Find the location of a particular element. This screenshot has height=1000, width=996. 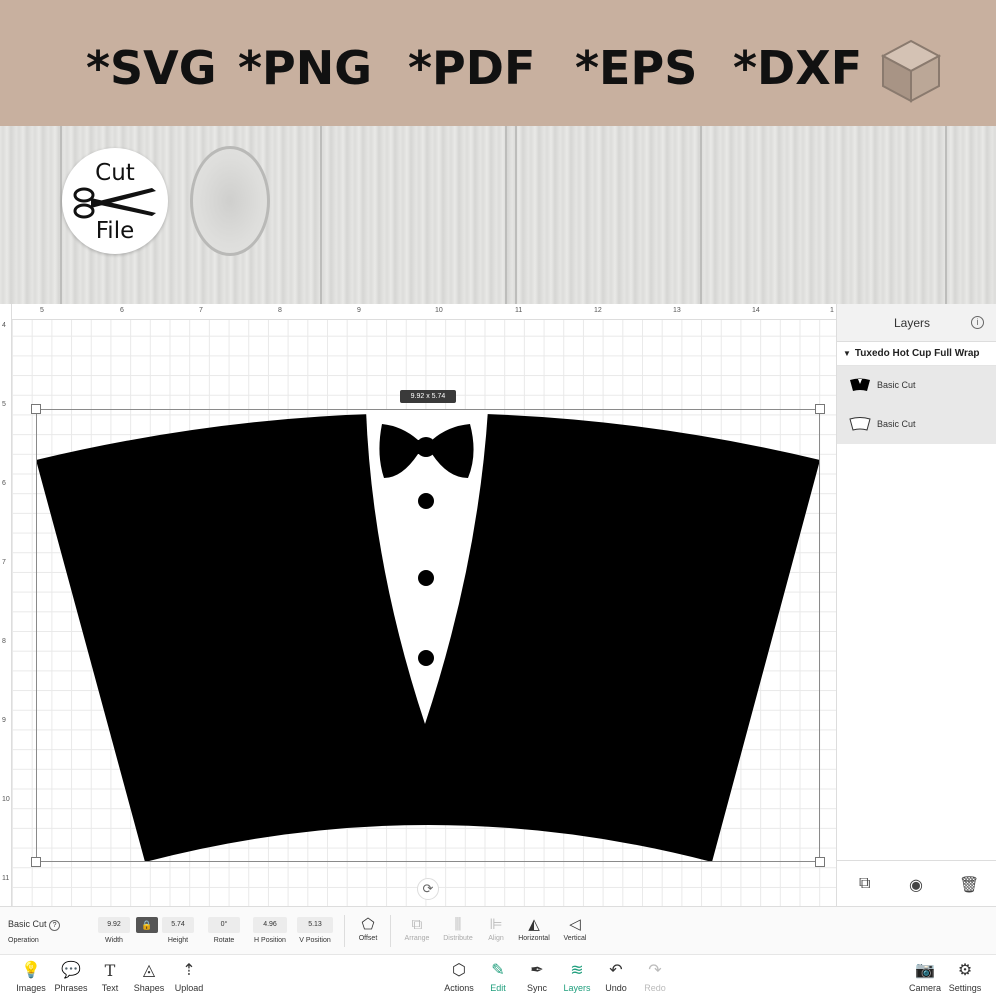

upload-label: Upload is located at coordinates (189, 988).